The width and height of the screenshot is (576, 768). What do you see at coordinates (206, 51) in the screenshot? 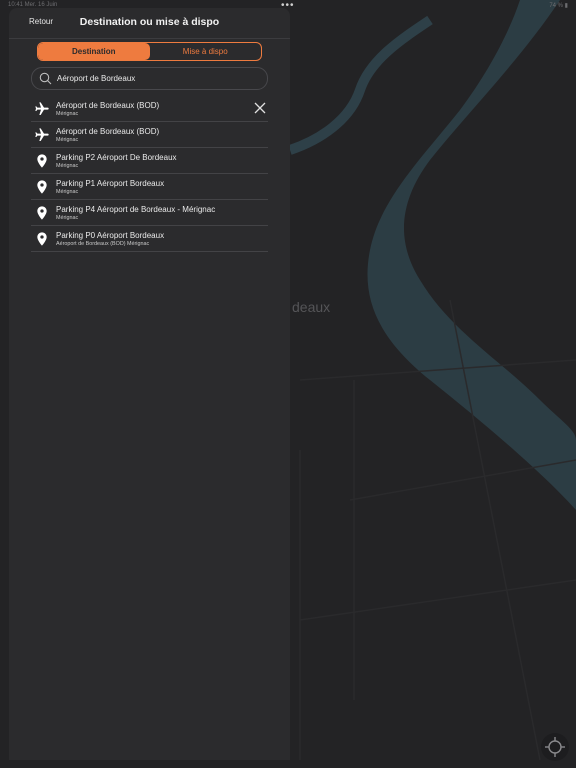
I see `tab-mise-a-dispo: Mise à dispo` at bounding box center [206, 51].